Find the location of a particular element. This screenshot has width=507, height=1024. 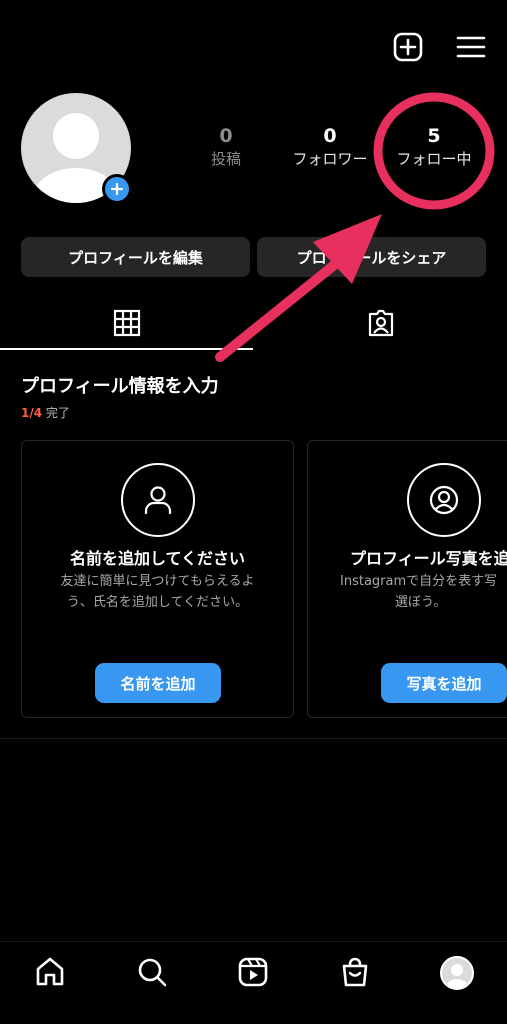

completion-progress: 1/4 完了 is located at coordinates (45, 412).